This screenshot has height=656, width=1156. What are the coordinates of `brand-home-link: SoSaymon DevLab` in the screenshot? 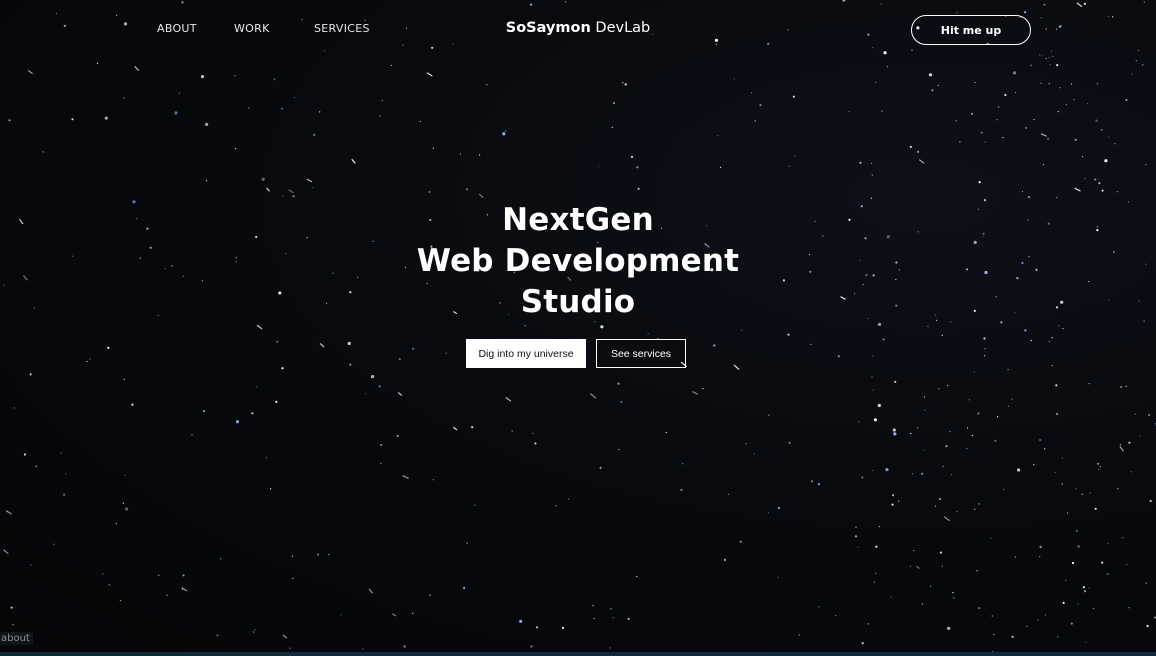 It's located at (578, 28).